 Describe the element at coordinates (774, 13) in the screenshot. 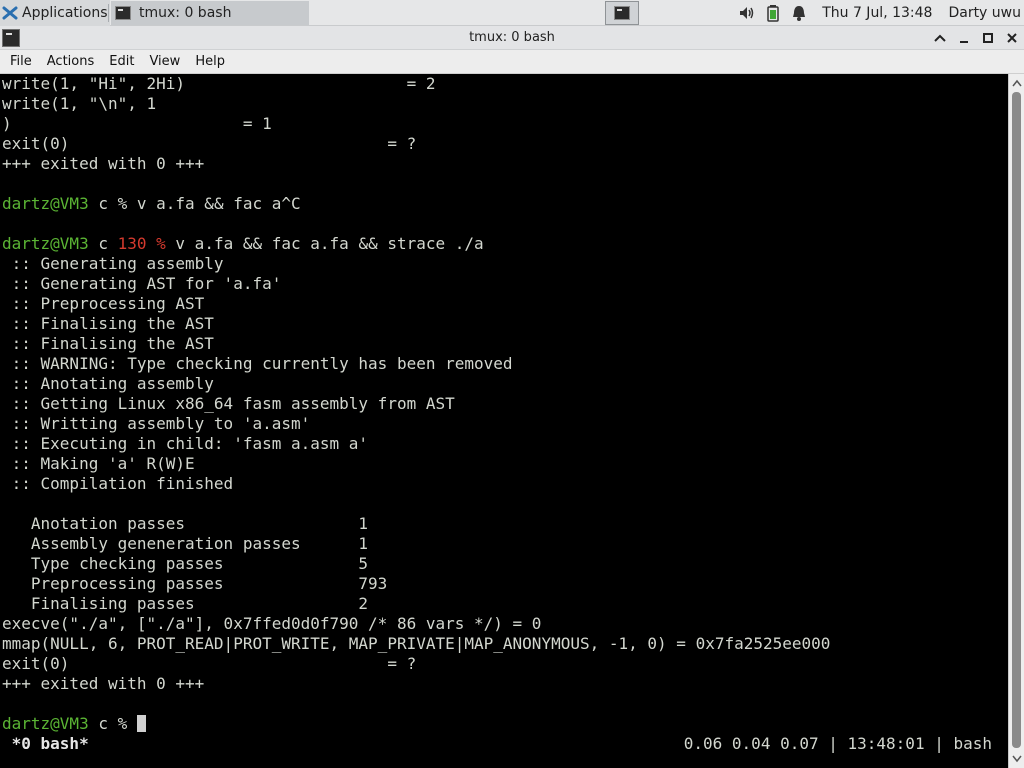

I see `battery-icon` at that location.